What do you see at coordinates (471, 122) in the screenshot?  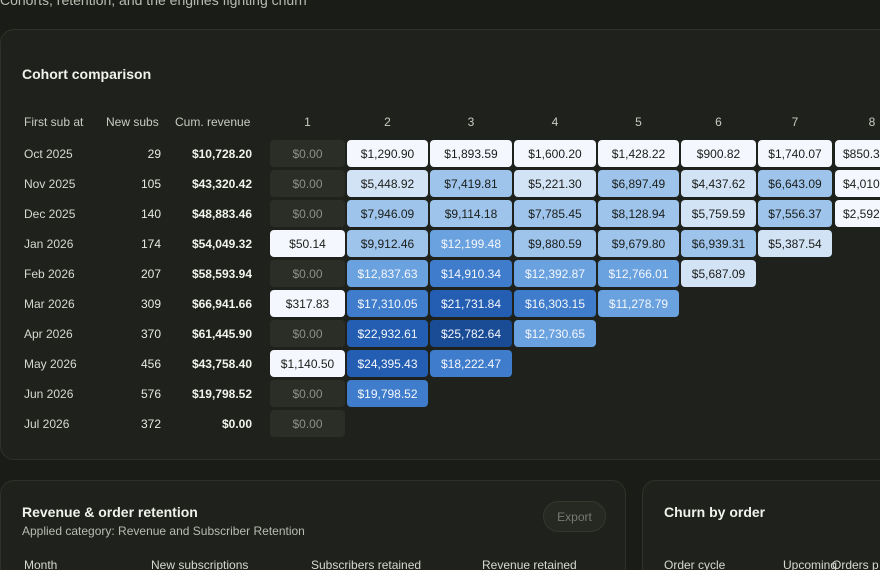 I see `header-period-3: 3` at bounding box center [471, 122].